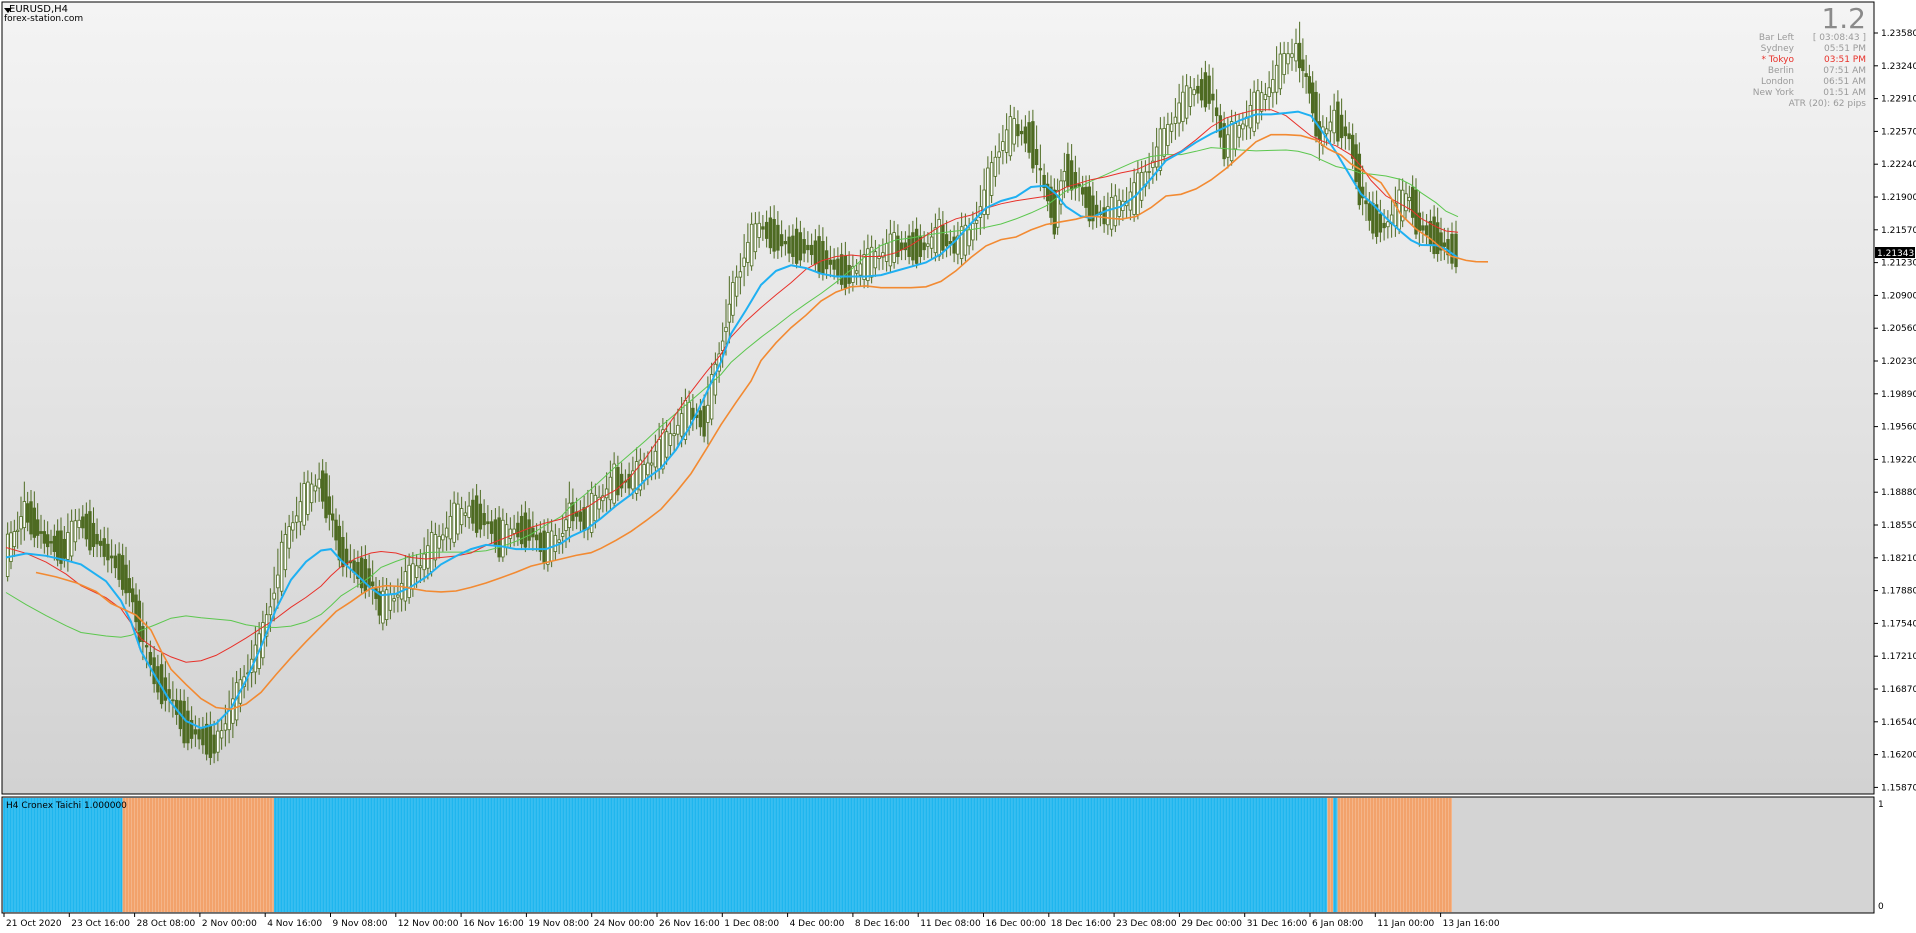 The height and width of the screenshot is (933, 1916). I want to click on price-tick-label: 1.19890, so click(1898, 395).